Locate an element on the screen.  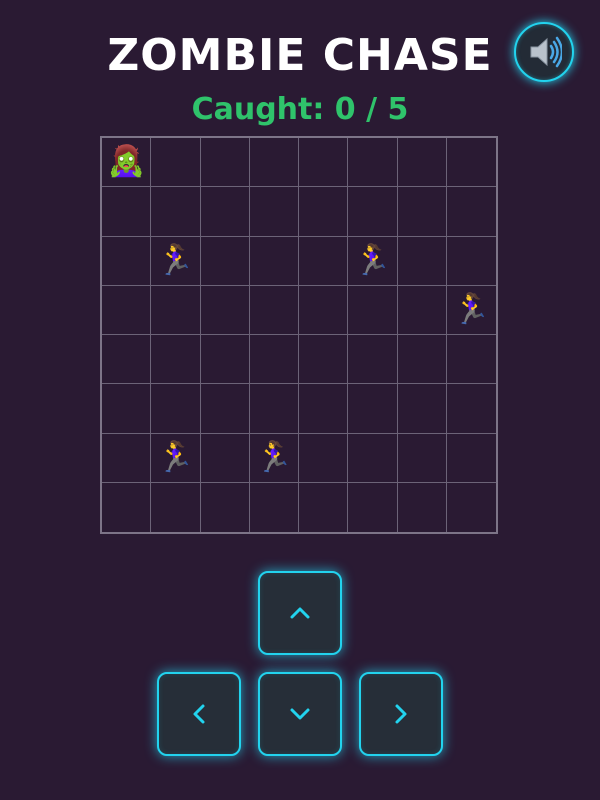
game-title: ZOMBIE CHASE is located at coordinates (300, 55).